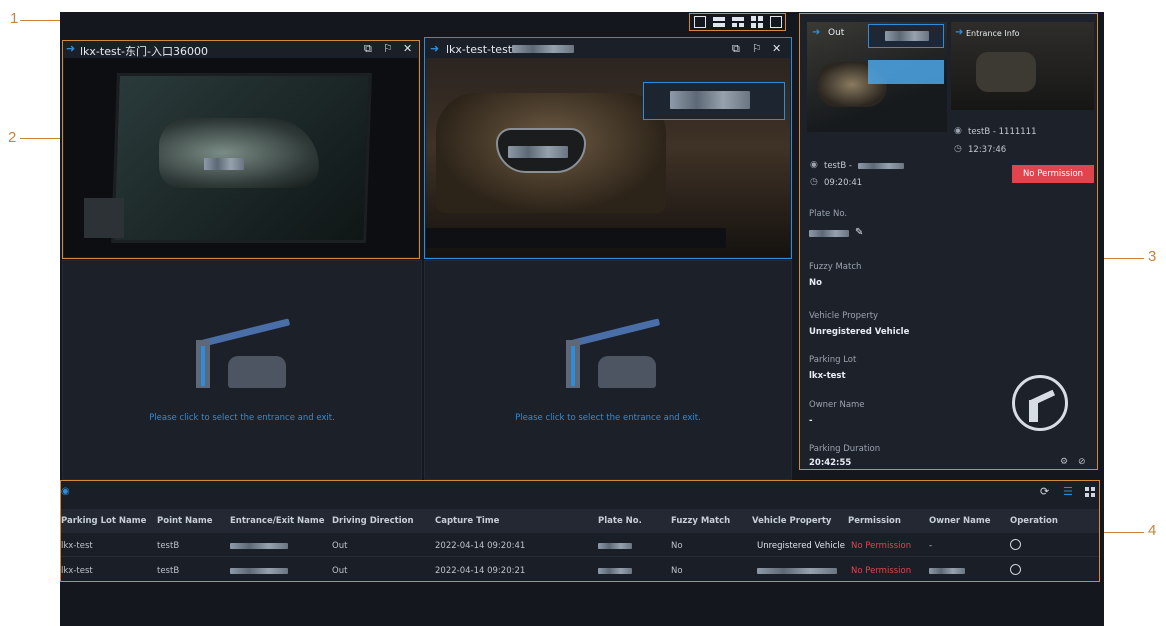 This screenshot has width=1166, height=626. I want to click on camera-1-video, so click(241, 157).